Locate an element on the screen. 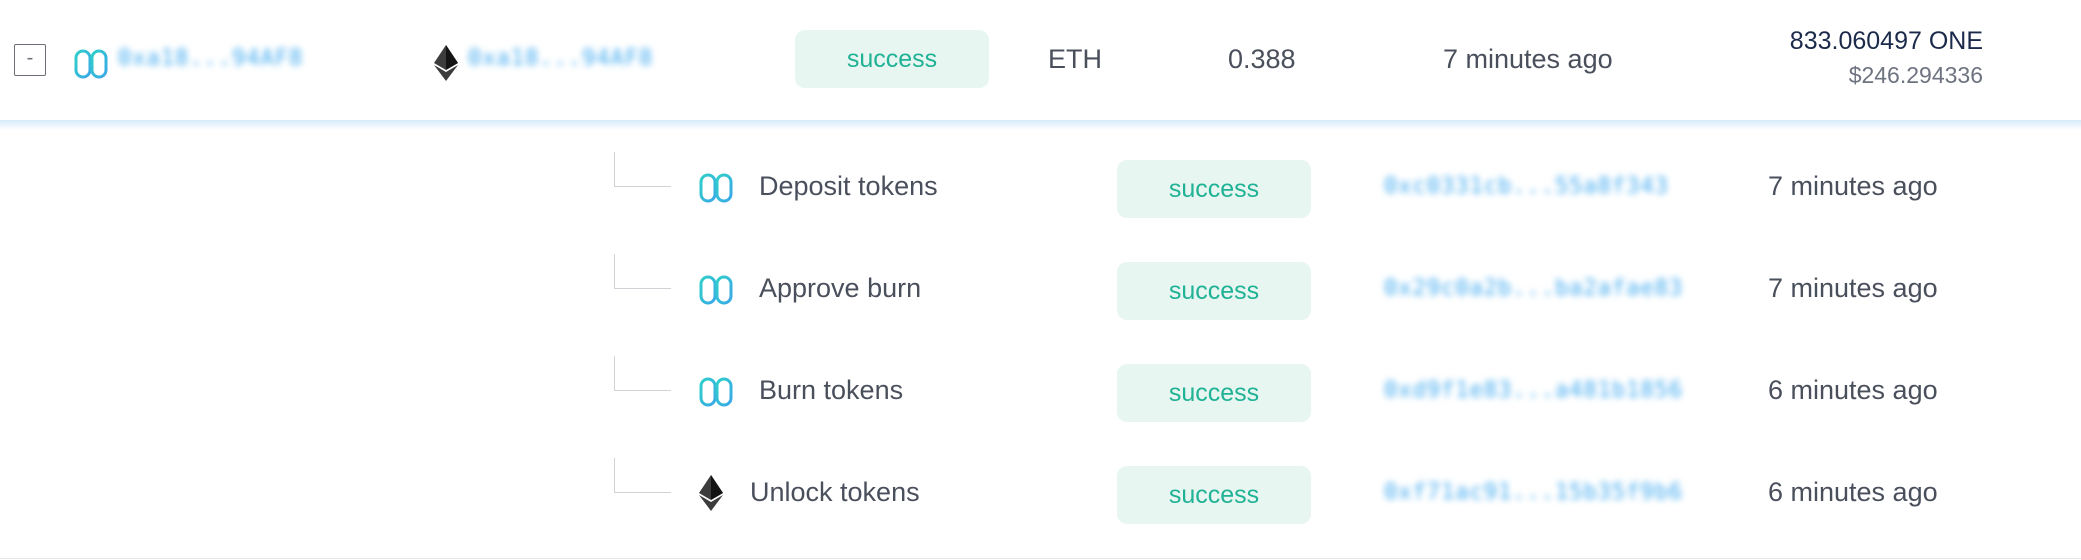  transaction-hash-link: 0xc0331cb...55a8f343 is located at coordinates (1526, 186).